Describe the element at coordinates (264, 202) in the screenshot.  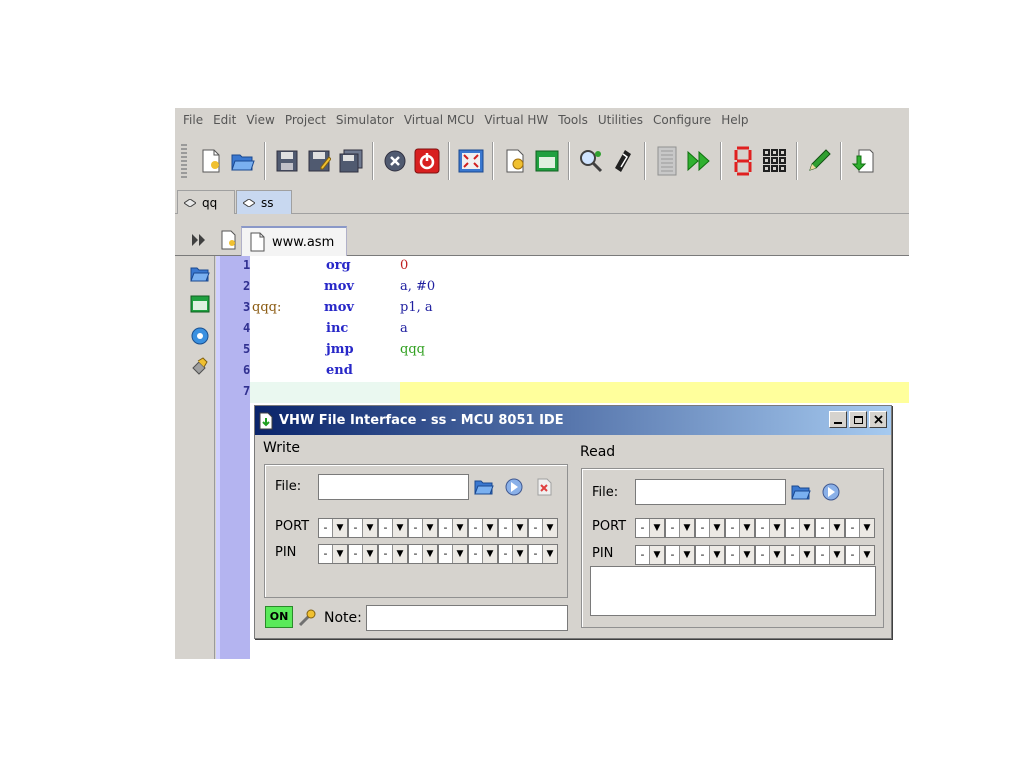
I see `tab-project-ss: ss` at that location.